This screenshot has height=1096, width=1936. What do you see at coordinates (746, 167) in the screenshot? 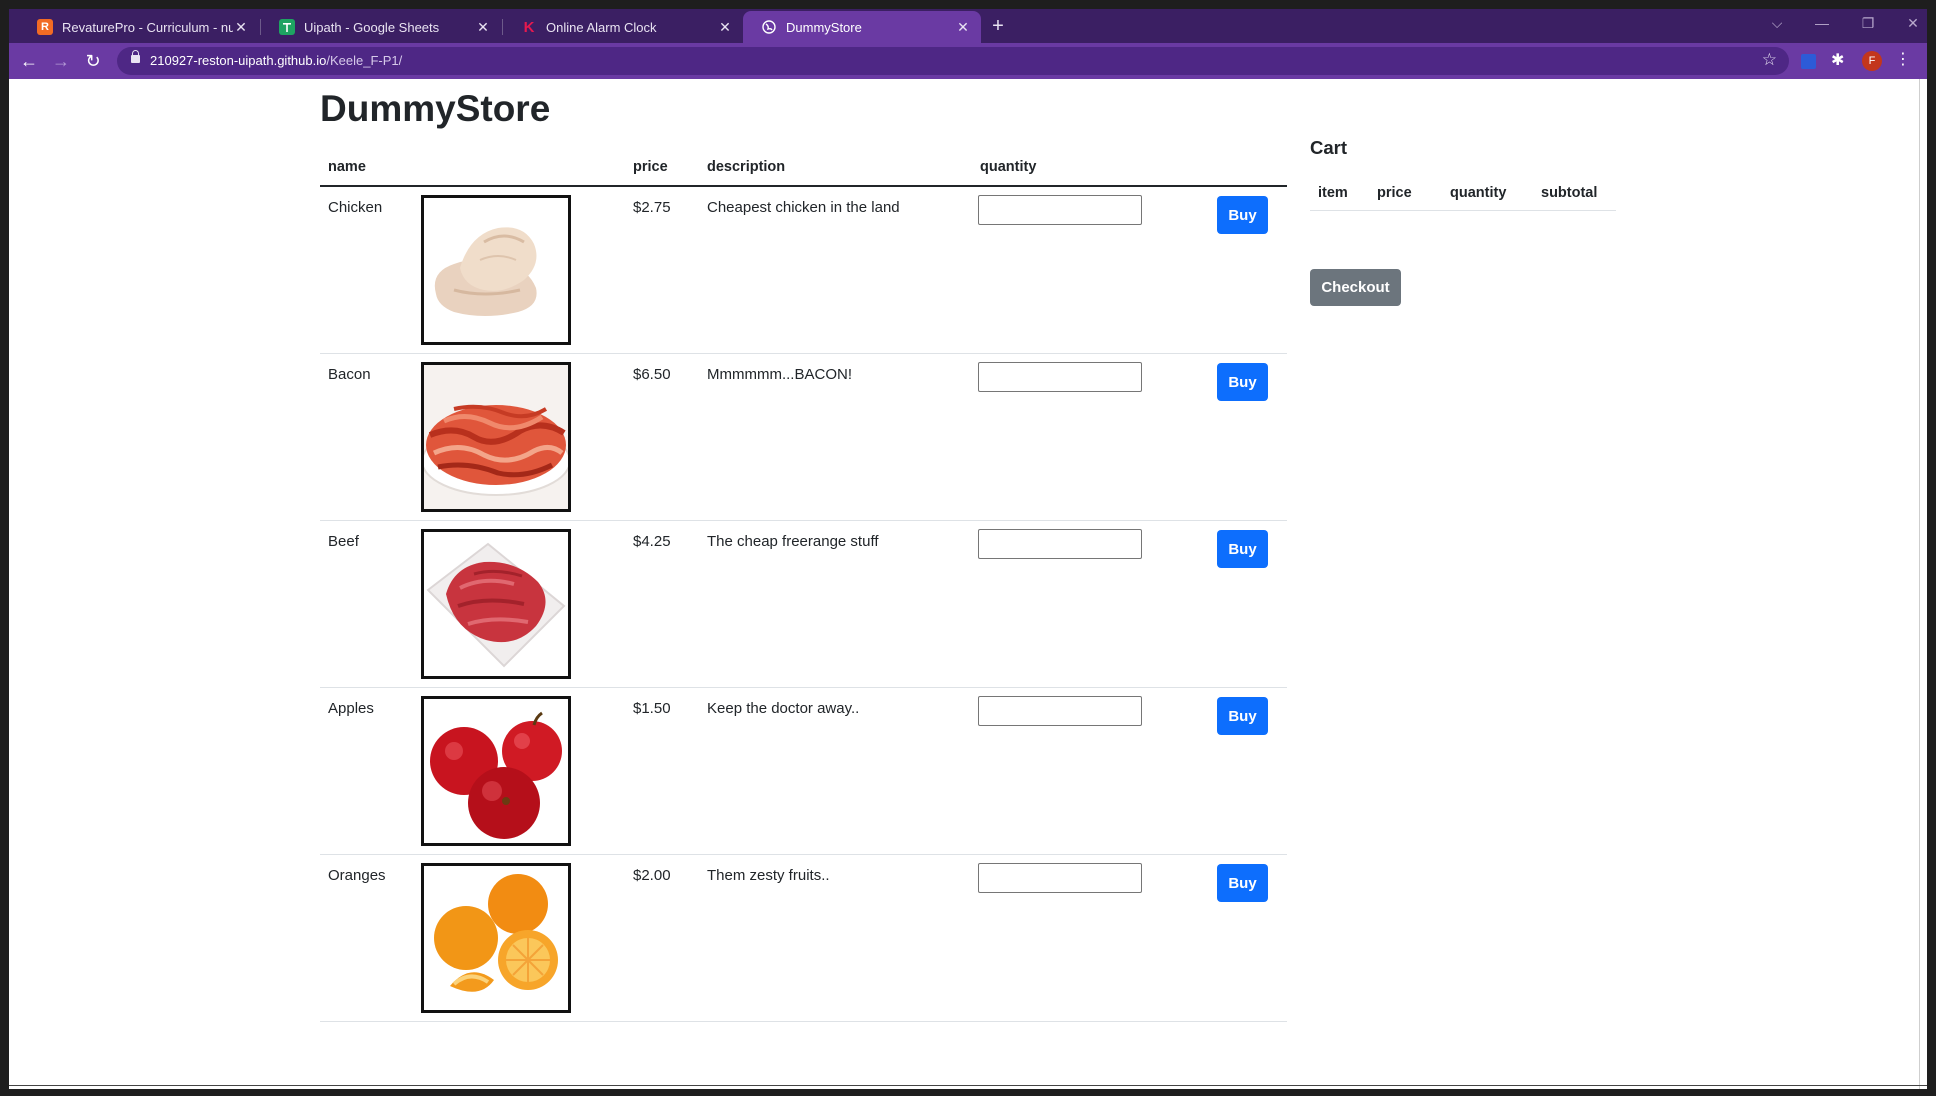
I see `column-header-description: description` at bounding box center [746, 167].